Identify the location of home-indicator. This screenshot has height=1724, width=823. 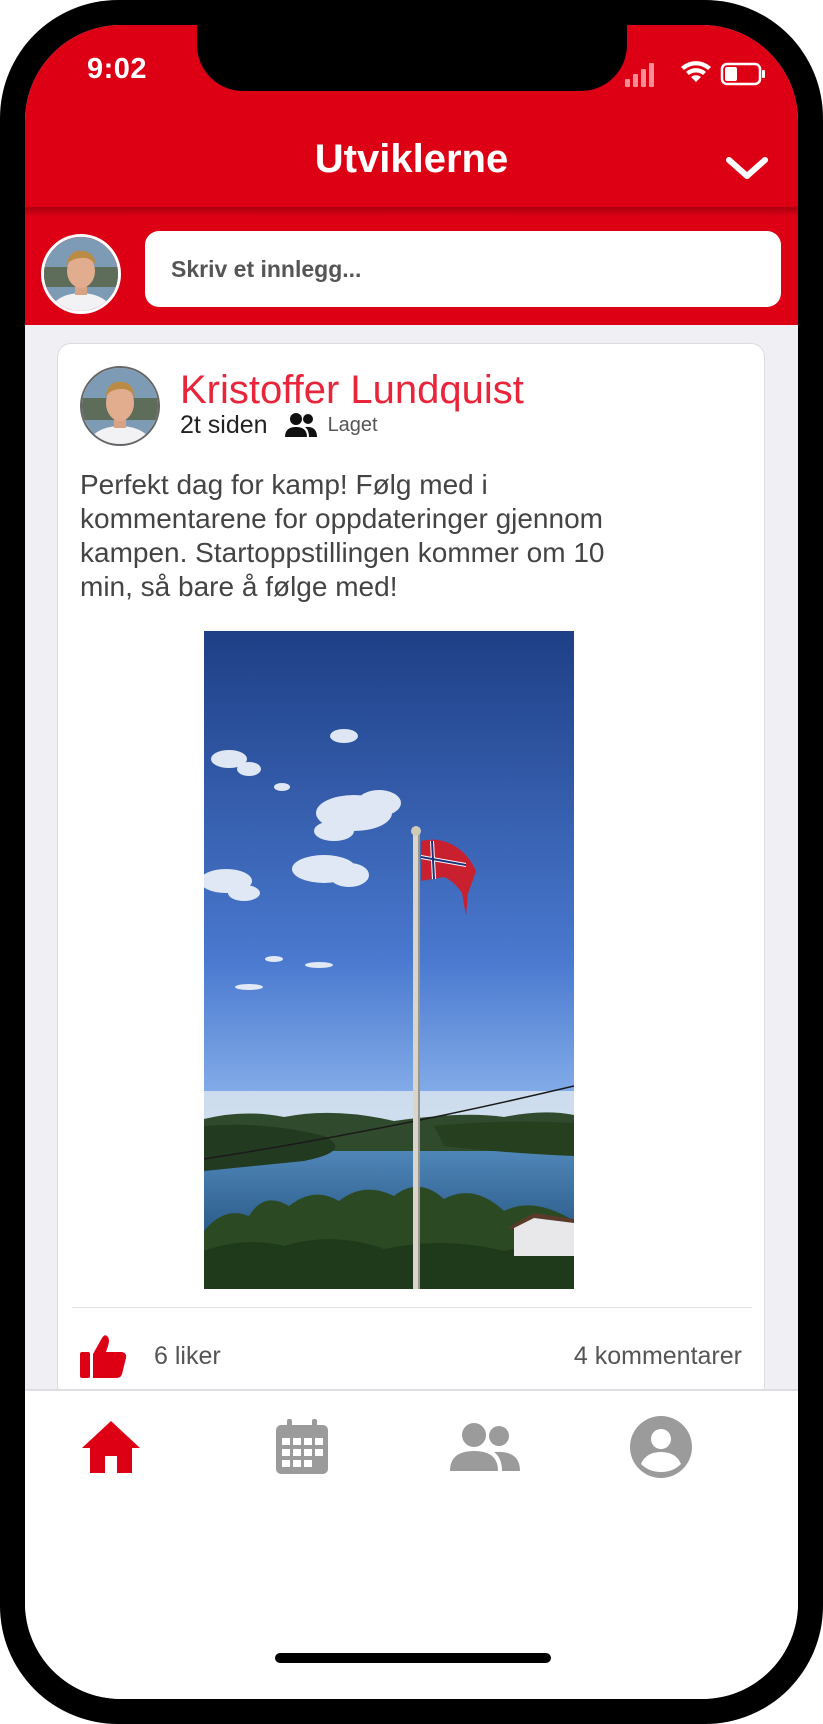
(413, 1658).